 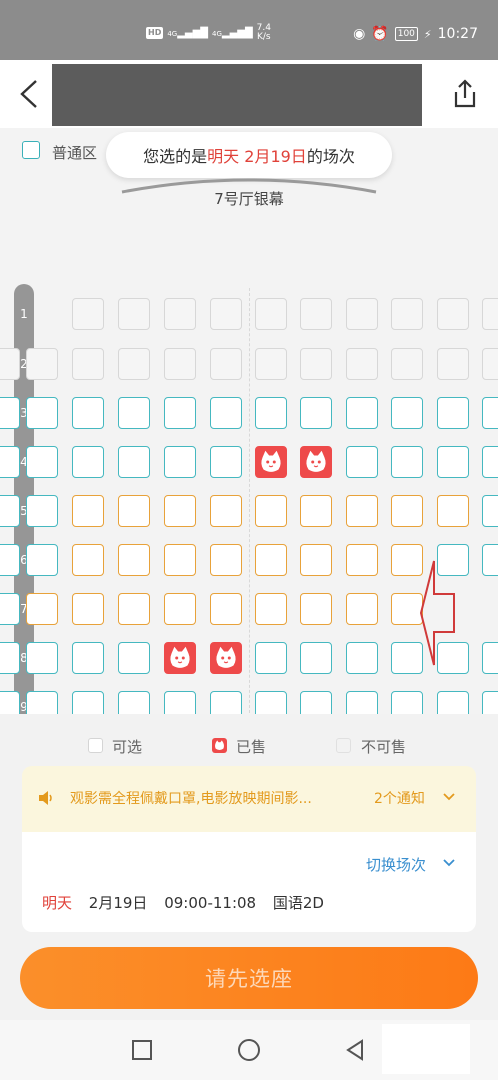 I want to click on share-button, so click(x=465, y=94).